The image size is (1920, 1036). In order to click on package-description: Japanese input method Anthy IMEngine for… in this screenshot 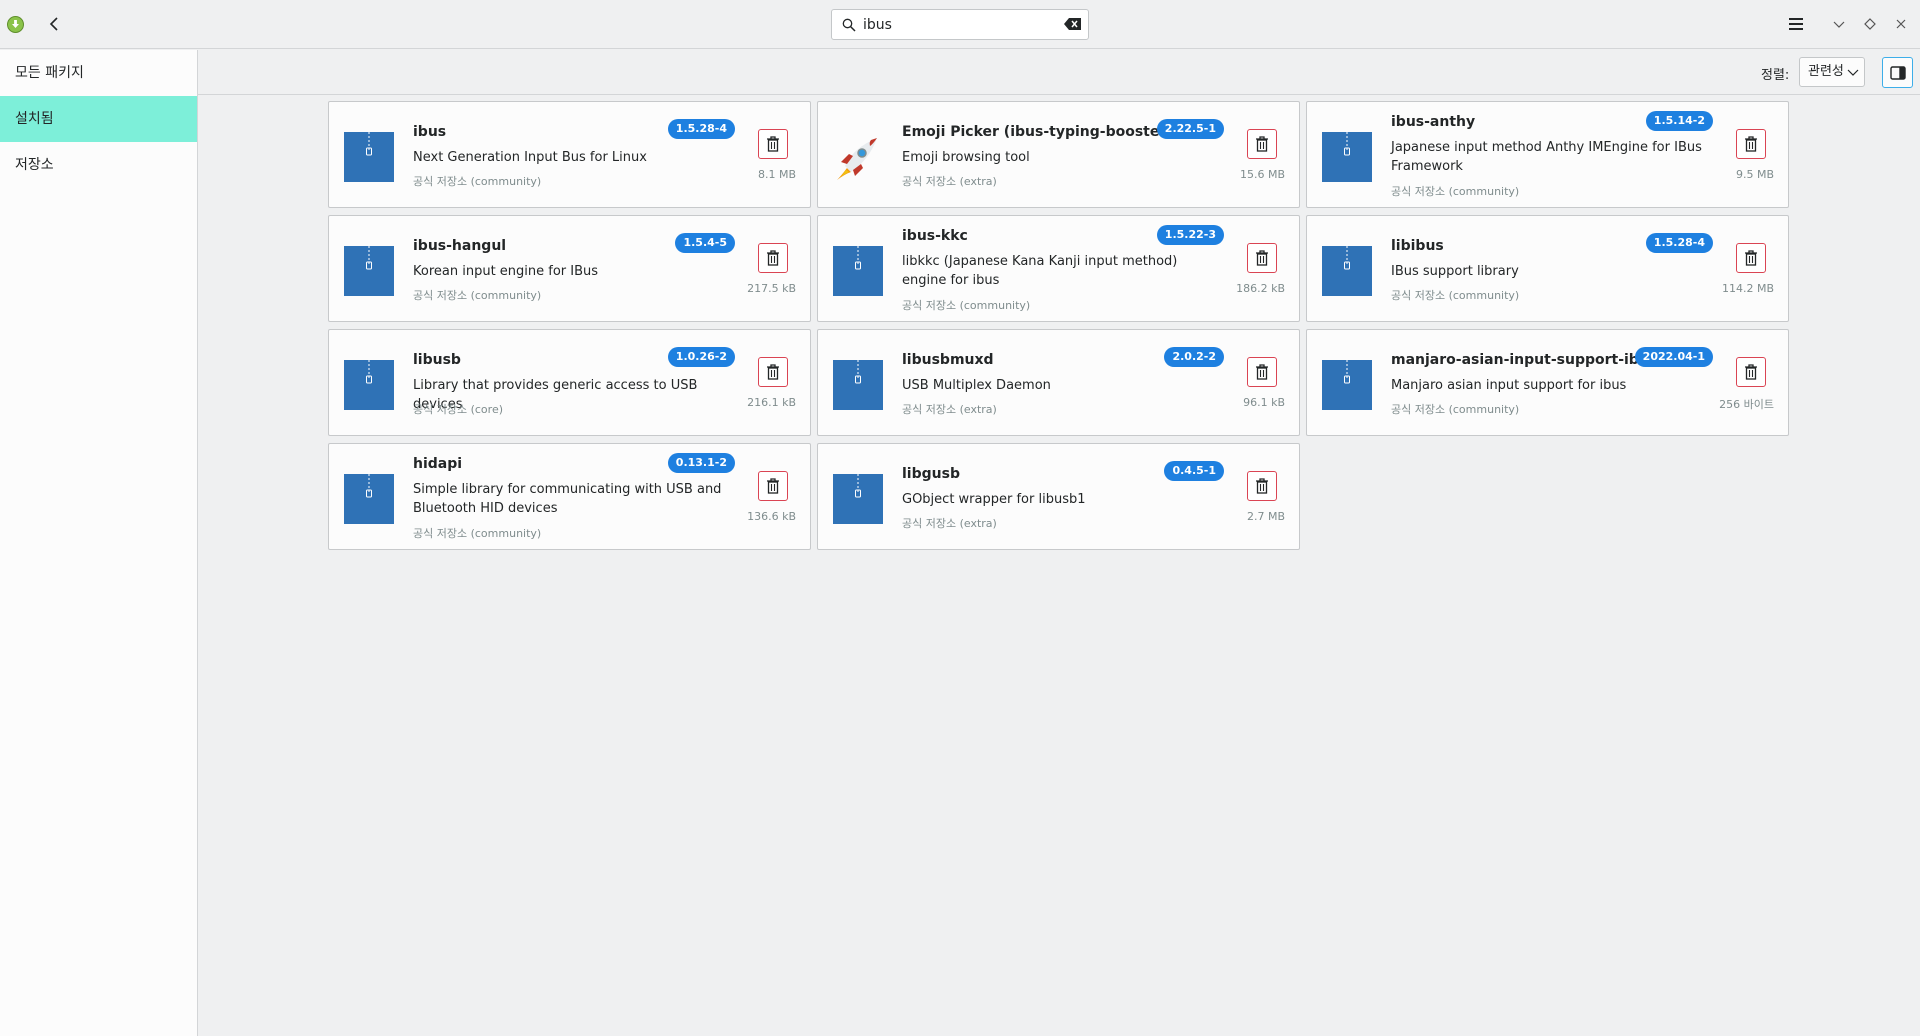, I will do `click(1546, 157)`.